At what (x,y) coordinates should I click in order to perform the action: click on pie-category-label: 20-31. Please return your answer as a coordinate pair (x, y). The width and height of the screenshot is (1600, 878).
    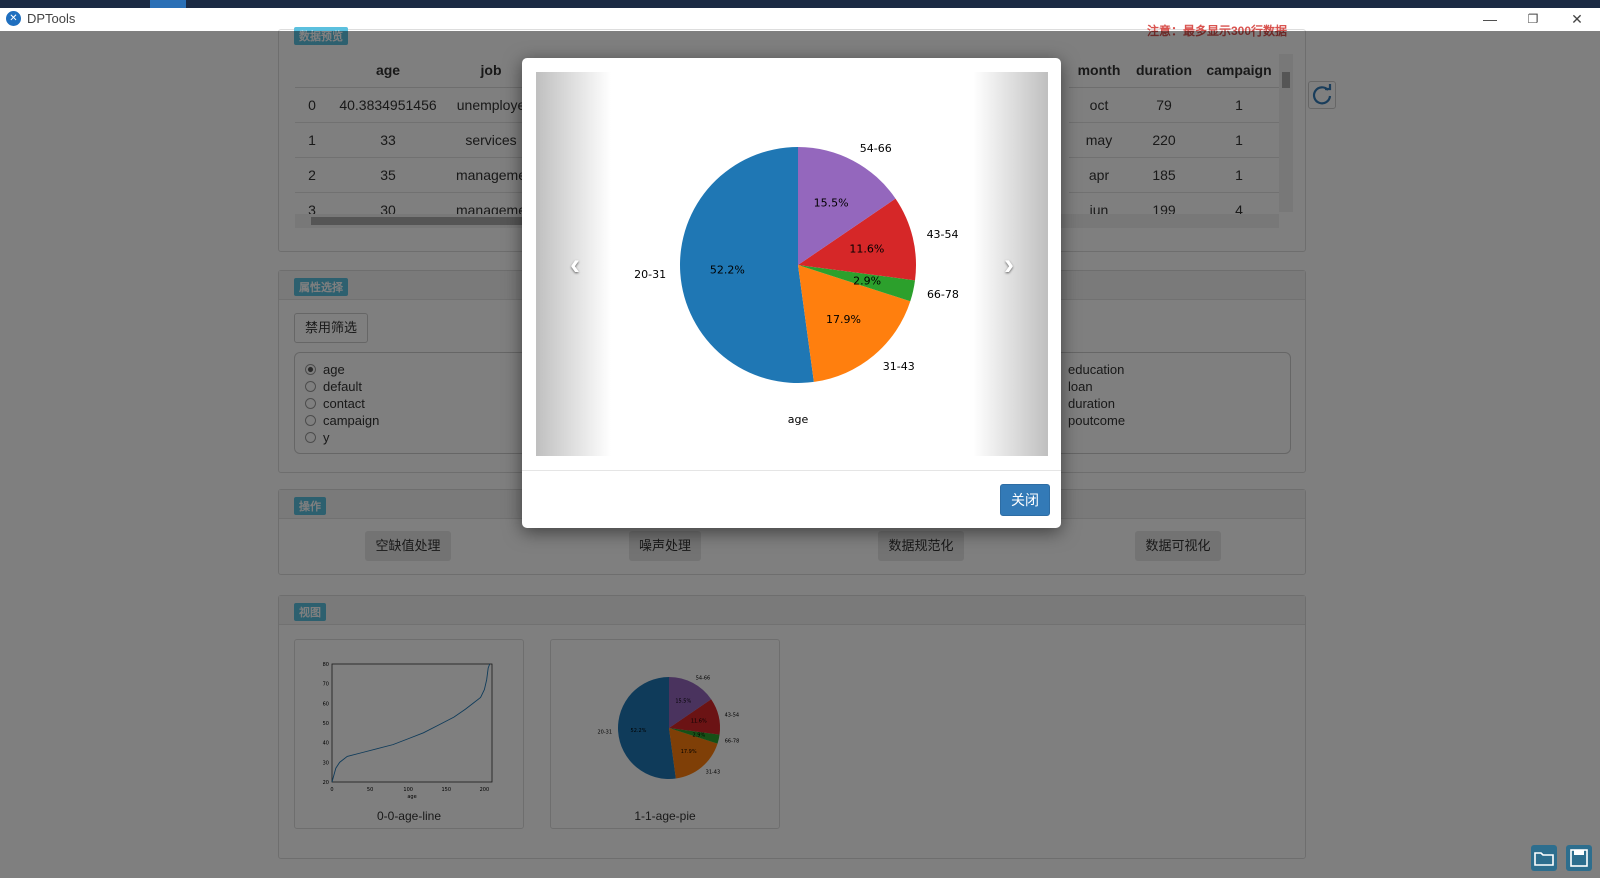
    Looking at the image, I should click on (650, 274).